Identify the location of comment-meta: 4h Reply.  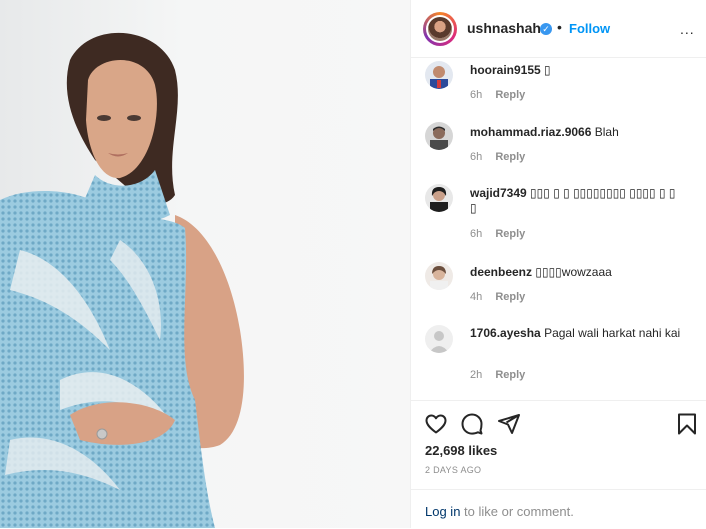
(497, 297).